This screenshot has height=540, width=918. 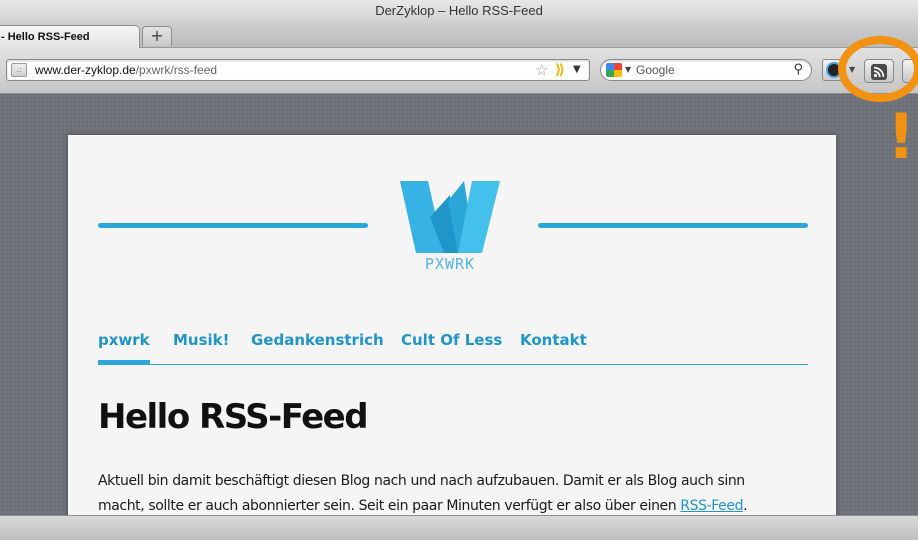 What do you see at coordinates (560, 70) in the screenshot?
I see `feed-indicator-icon: ⟫` at bounding box center [560, 70].